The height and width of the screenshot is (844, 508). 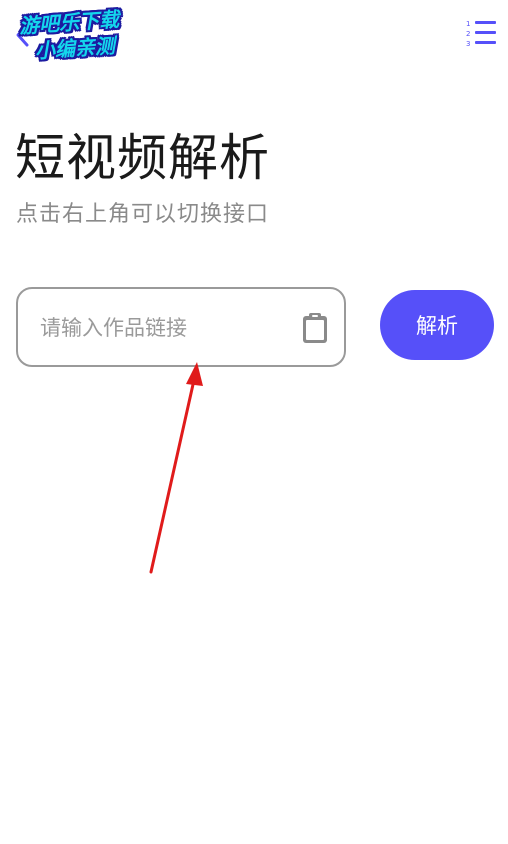 What do you see at coordinates (468, 34) in the screenshot?
I see `menu-number-2: 2` at bounding box center [468, 34].